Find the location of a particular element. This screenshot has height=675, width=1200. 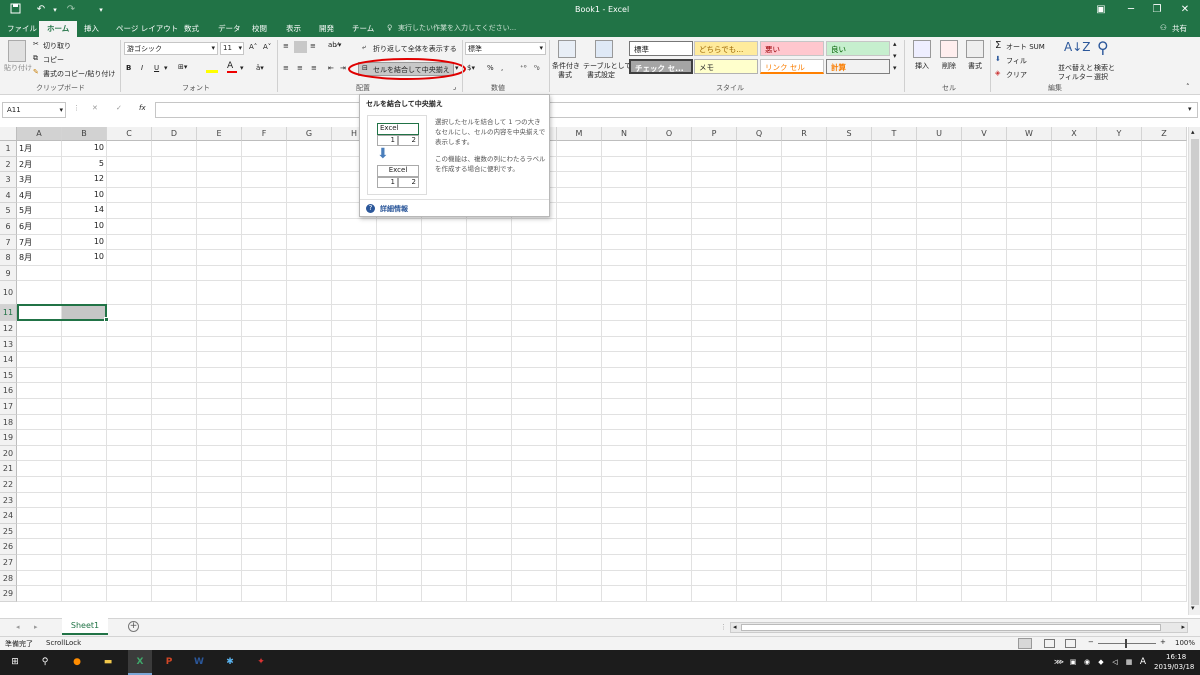

add-sheet-icon: + is located at coordinates (133, 626).